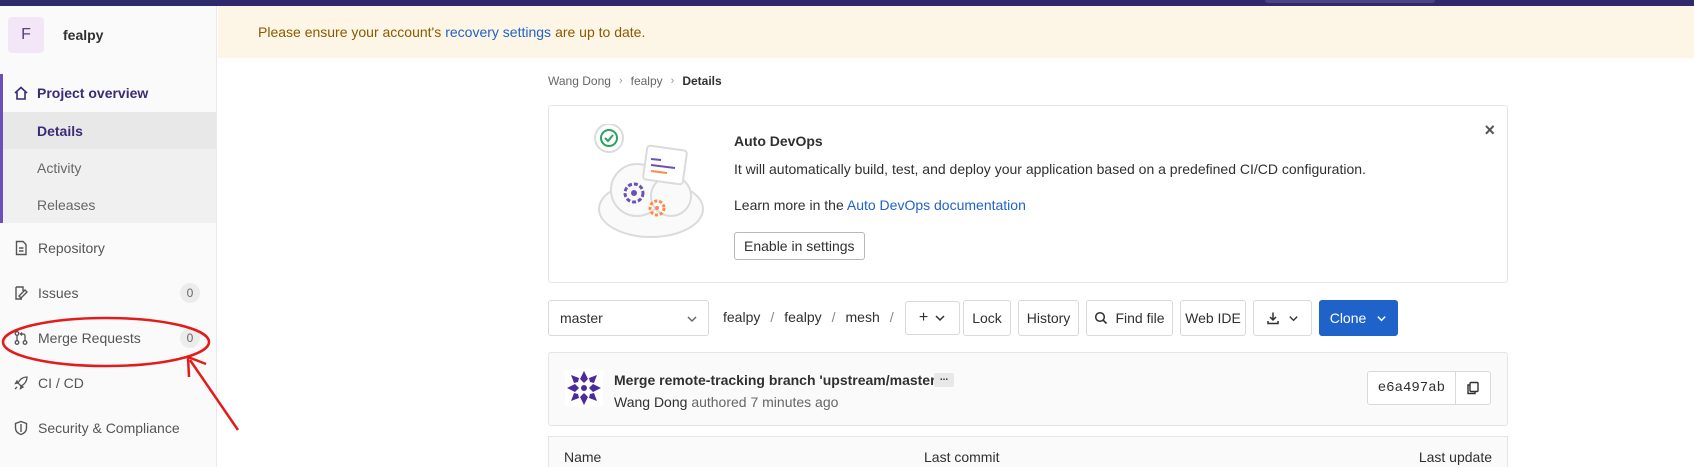 The height and width of the screenshot is (467, 1694). What do you see at coordinates (1489, 130) in the screenshot?
I see `close-icon: ×` at bounding box center [1489, 130].